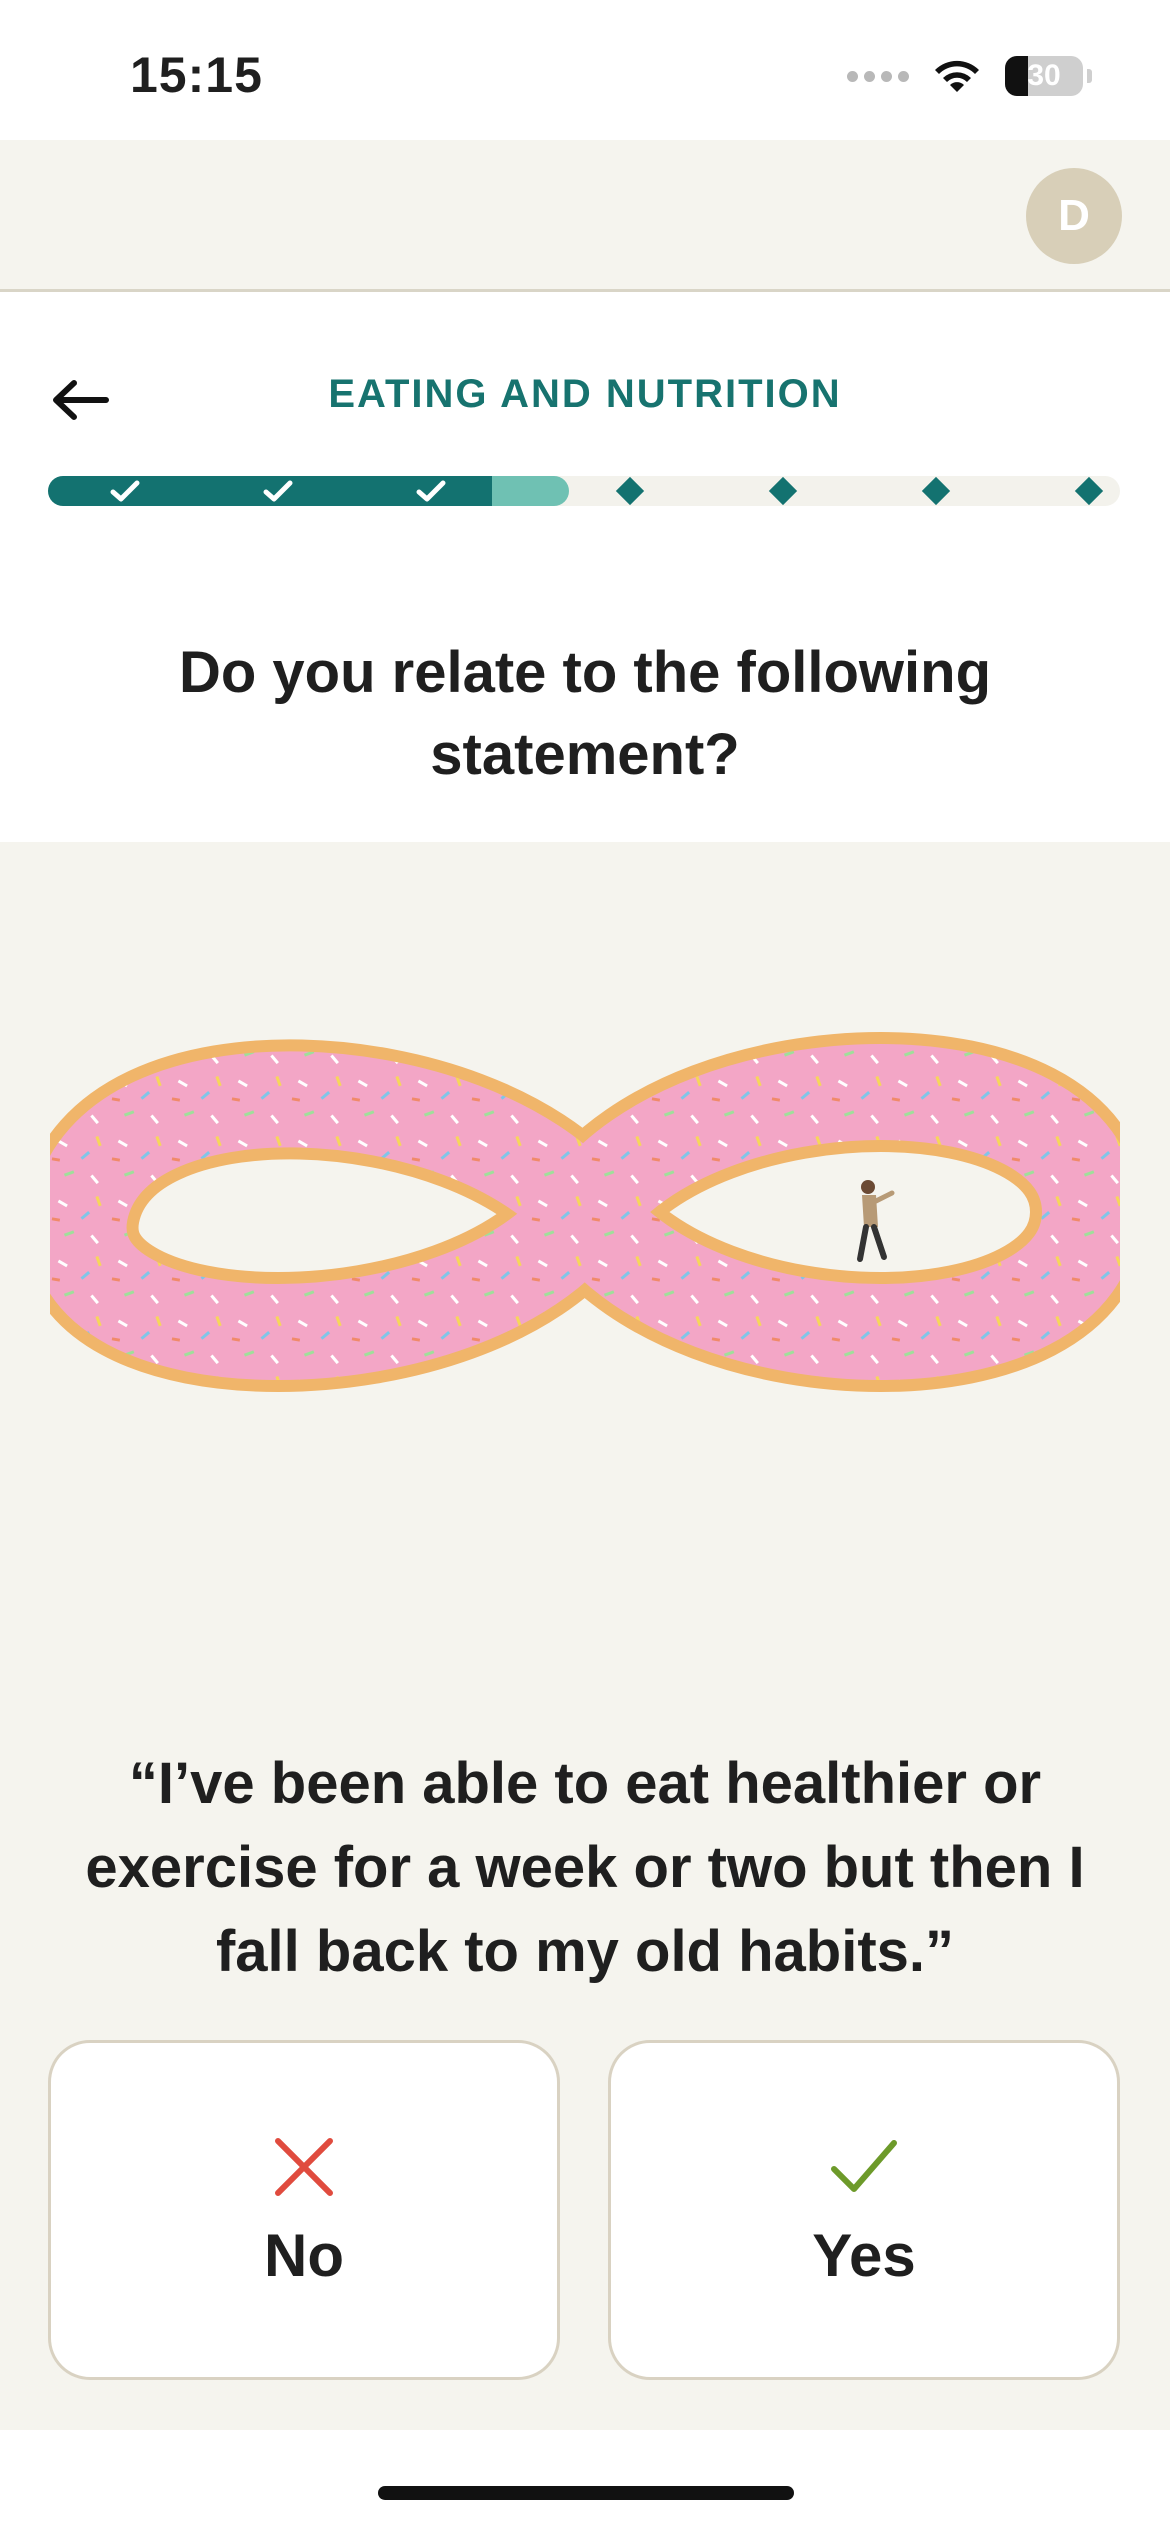  What do you see at coordinates (1074, 216) in the screenshot?
I see `avatar: D` at bounding box center [1074, 216].